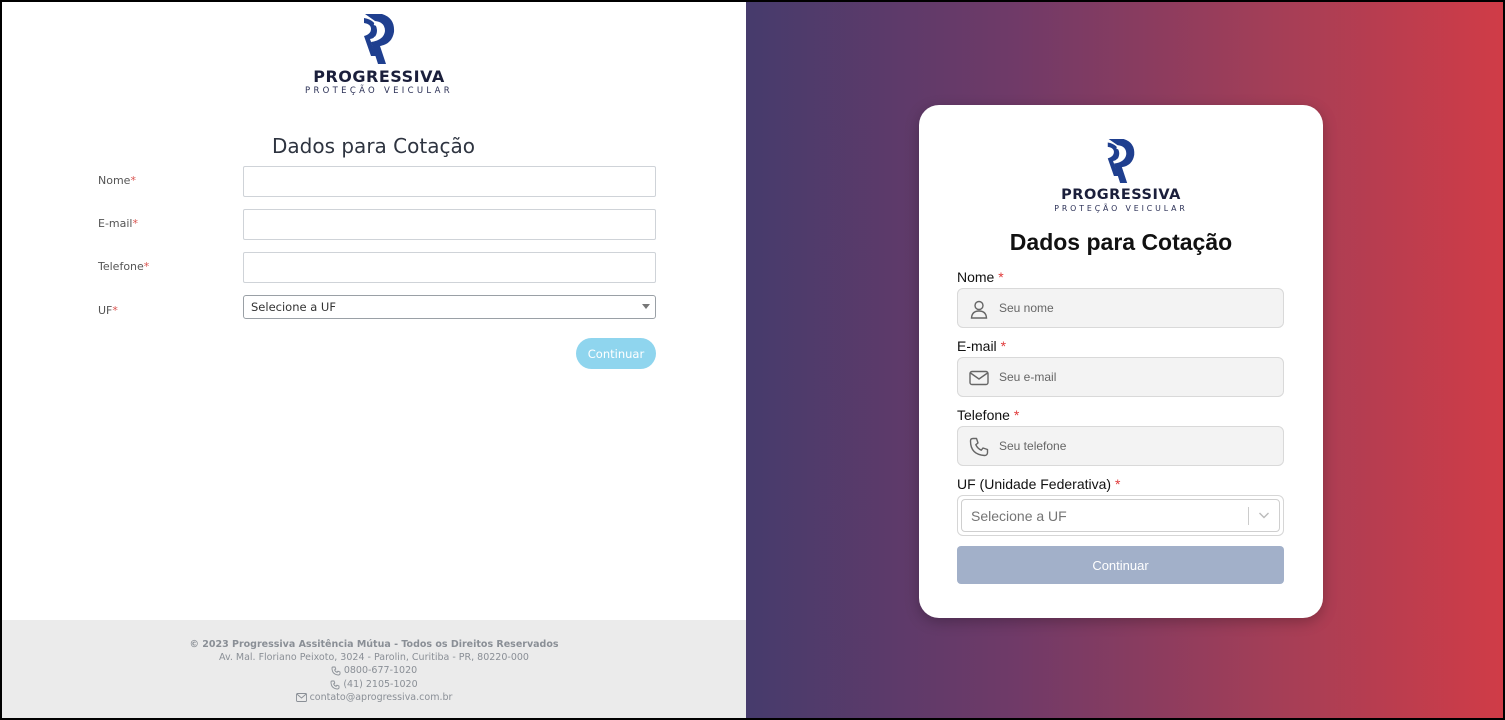 Image resolution: width=1505 pixels, height=720 pixels. Describe the element at coordinates (1028, 377) in the screenshot. I see `email-placeholder: Seu e-mail` at that location.